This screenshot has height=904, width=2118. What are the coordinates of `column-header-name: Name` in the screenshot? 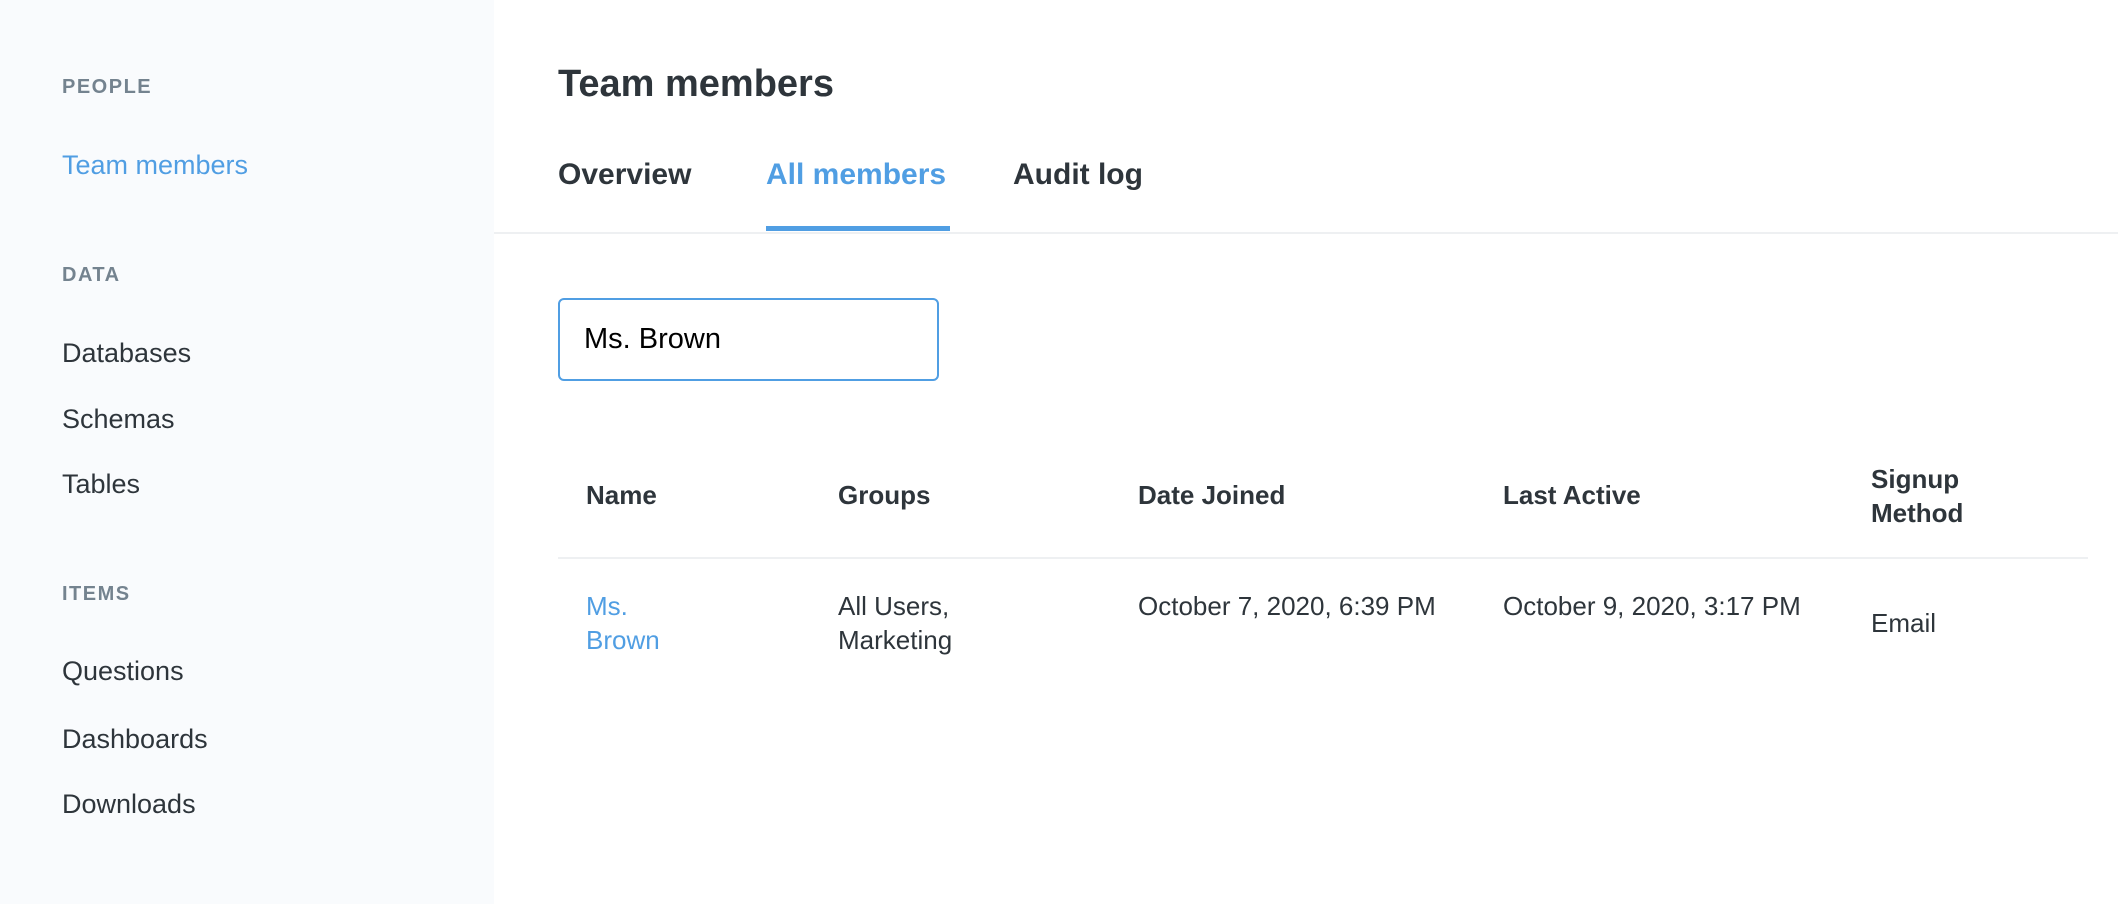 It's located at (621, 495).